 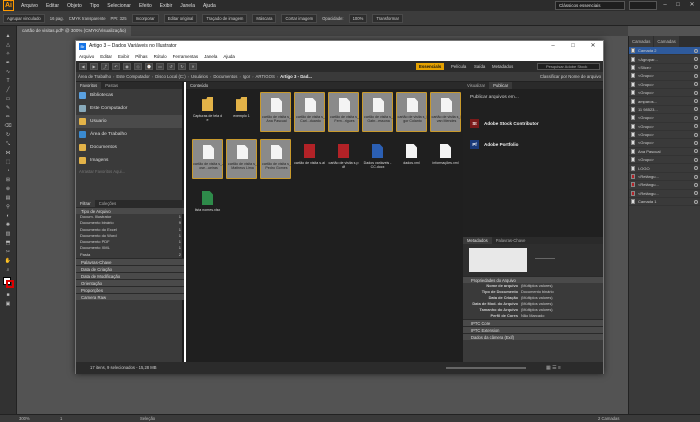 What do you see at coordinates (129, 134) in the screenshot?
I see `favorite-desktop: Área de Trabalho` at bounding box center [129, 134].